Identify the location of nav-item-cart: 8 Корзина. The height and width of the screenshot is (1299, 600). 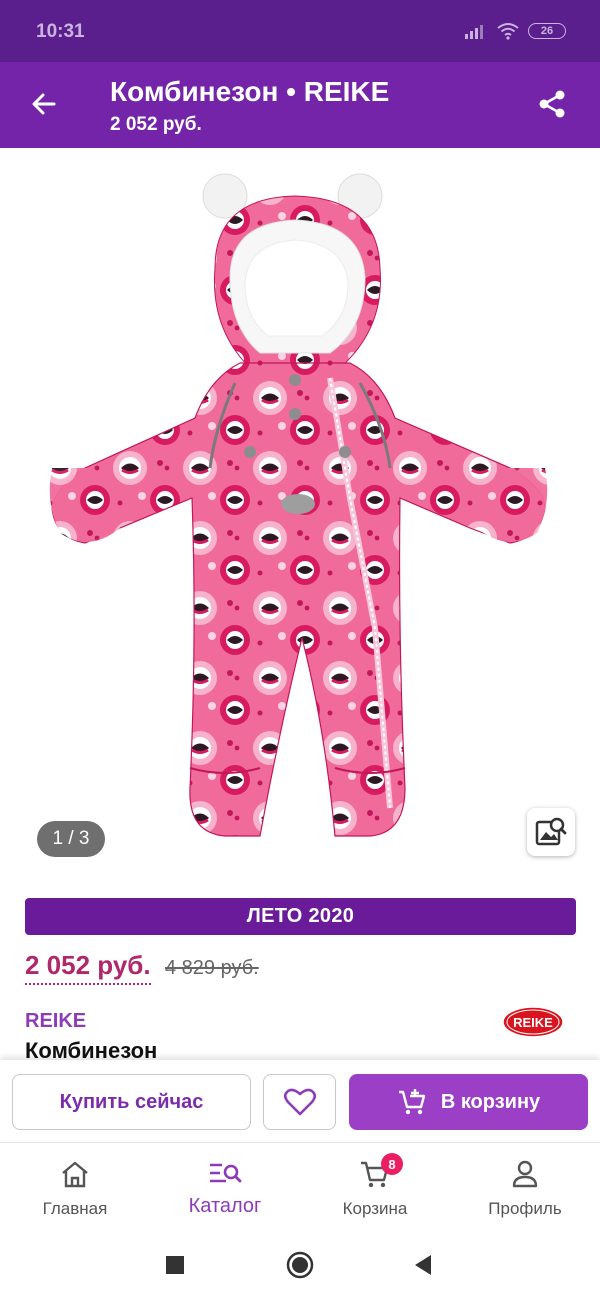
(375, 1186).